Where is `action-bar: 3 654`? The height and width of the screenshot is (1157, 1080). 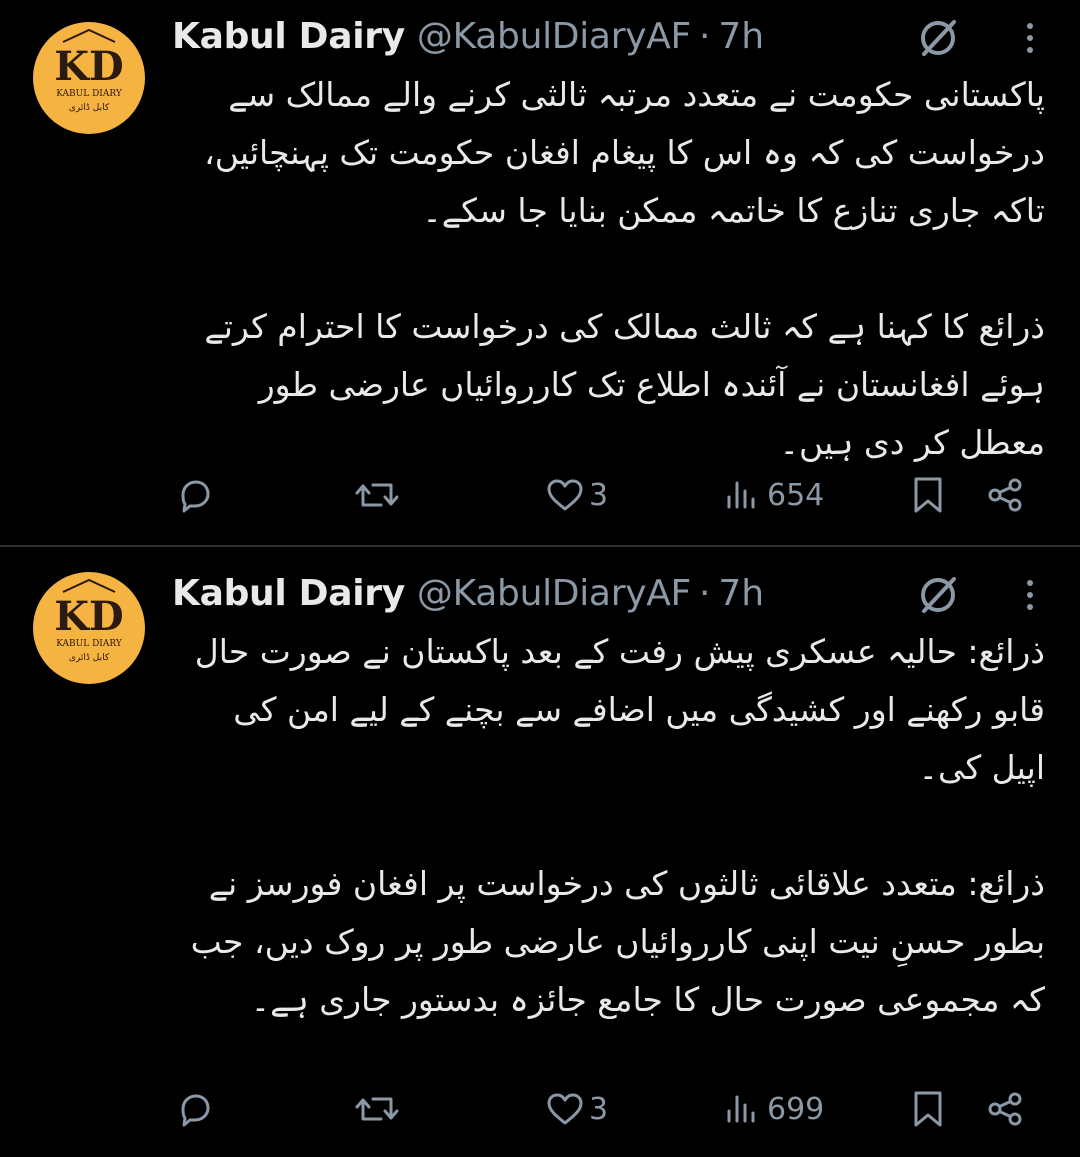 action-bar: 3 654 is located at coordinates (602, 495).